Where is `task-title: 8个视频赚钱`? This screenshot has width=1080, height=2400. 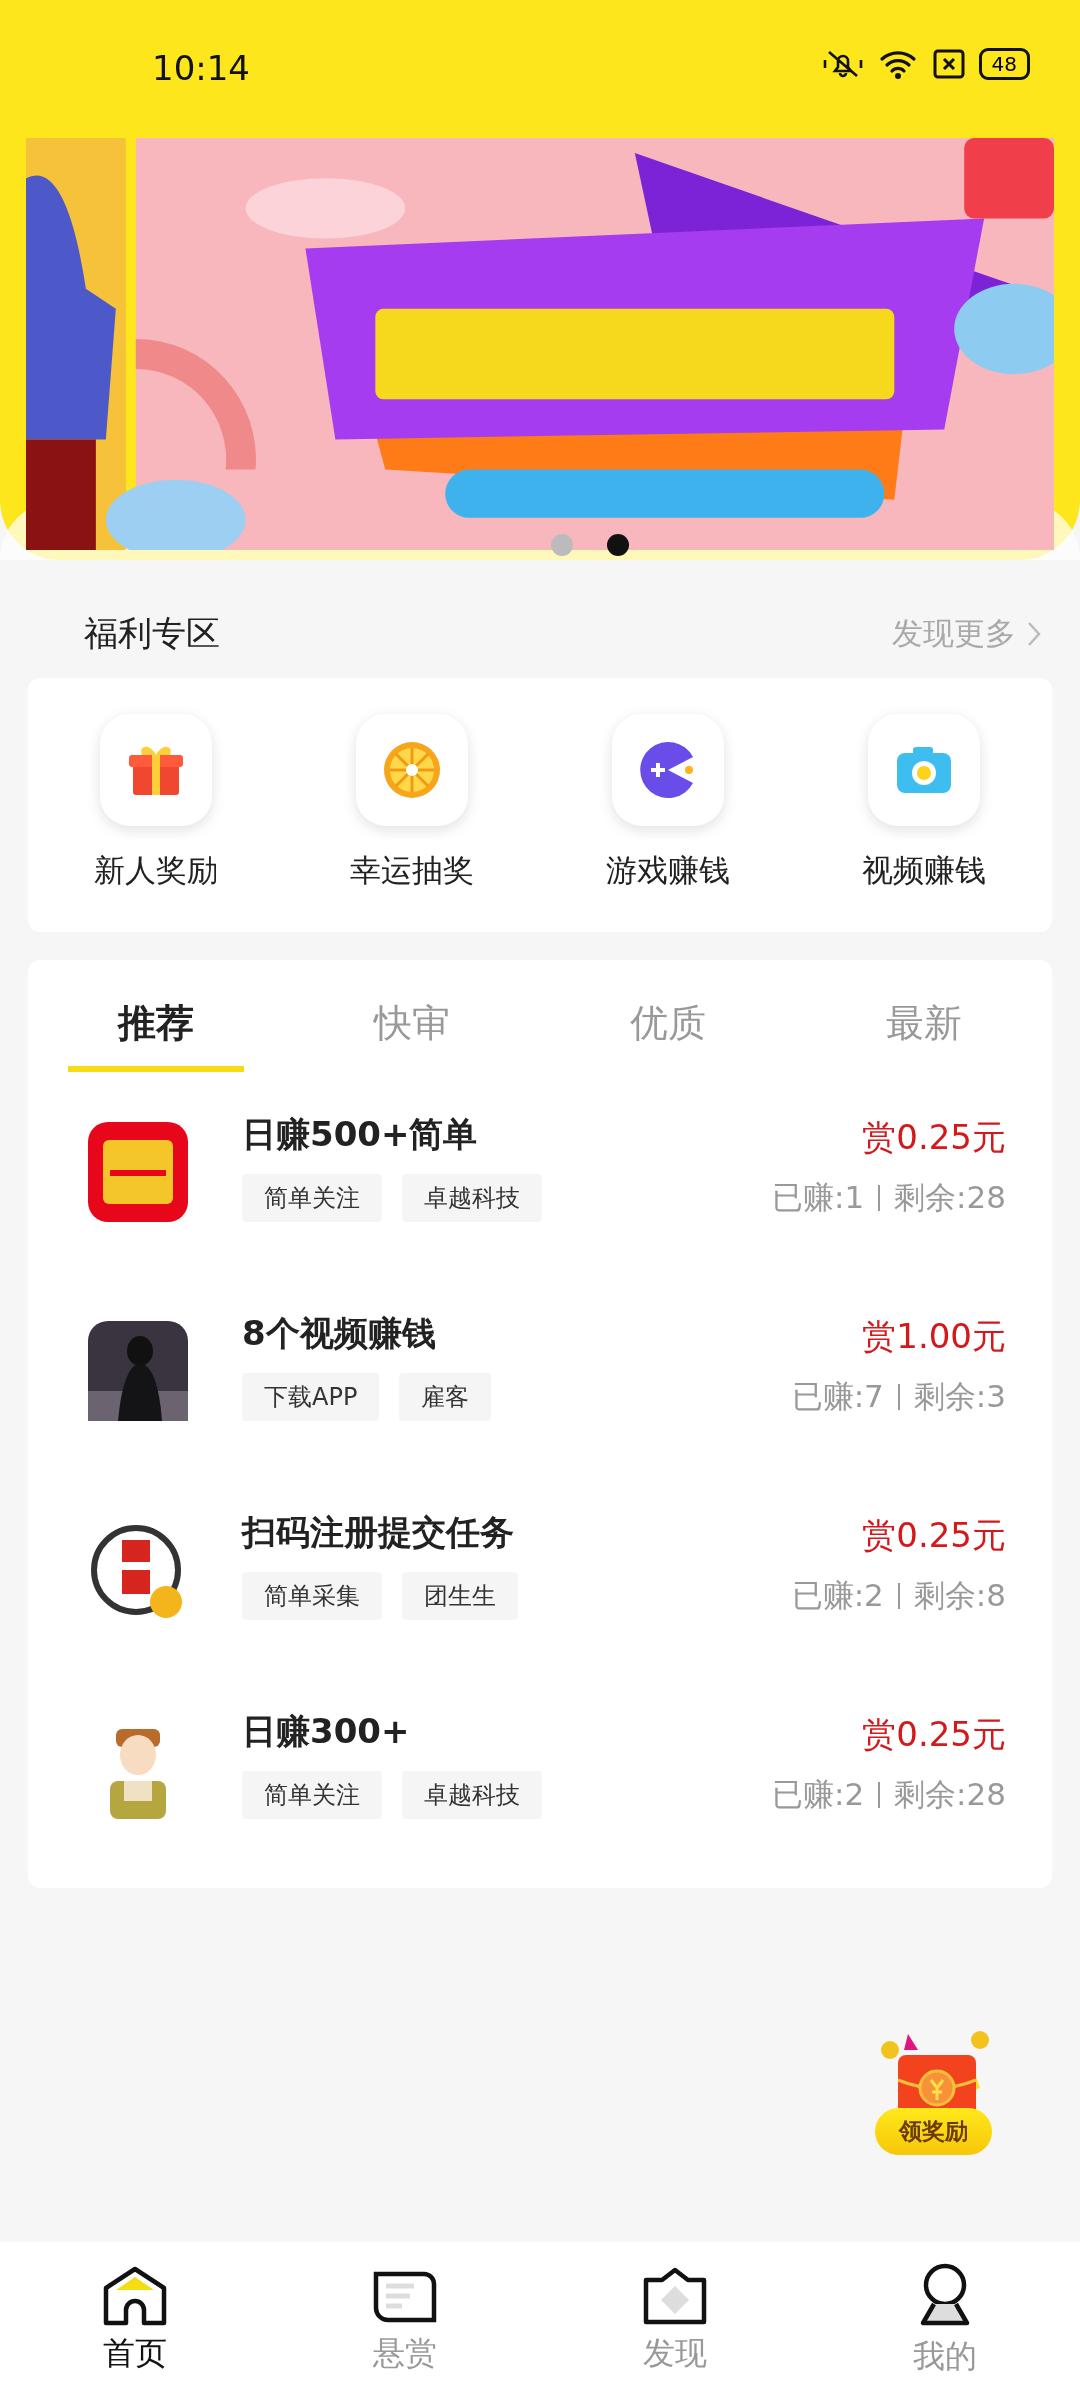 task-title: 8个视频赚钱 is located at coordinates (339, 1333).